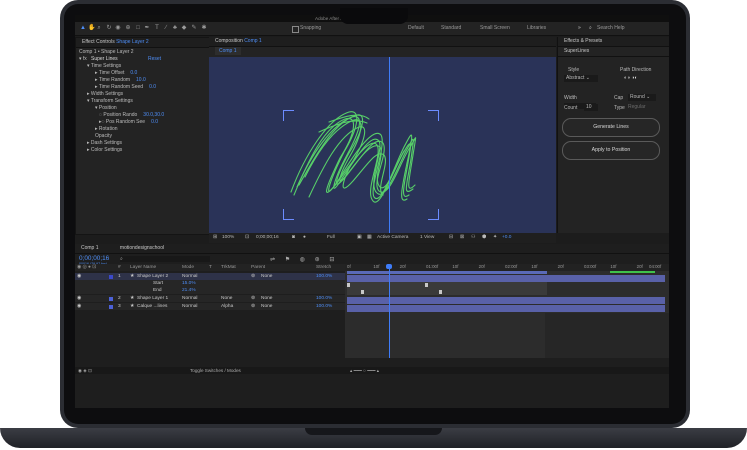  What do you see at coordinates (107, 150) in the screenshot?
I see `effect-property-row: ▸ Color Settings` at bounding box center [107, 150].